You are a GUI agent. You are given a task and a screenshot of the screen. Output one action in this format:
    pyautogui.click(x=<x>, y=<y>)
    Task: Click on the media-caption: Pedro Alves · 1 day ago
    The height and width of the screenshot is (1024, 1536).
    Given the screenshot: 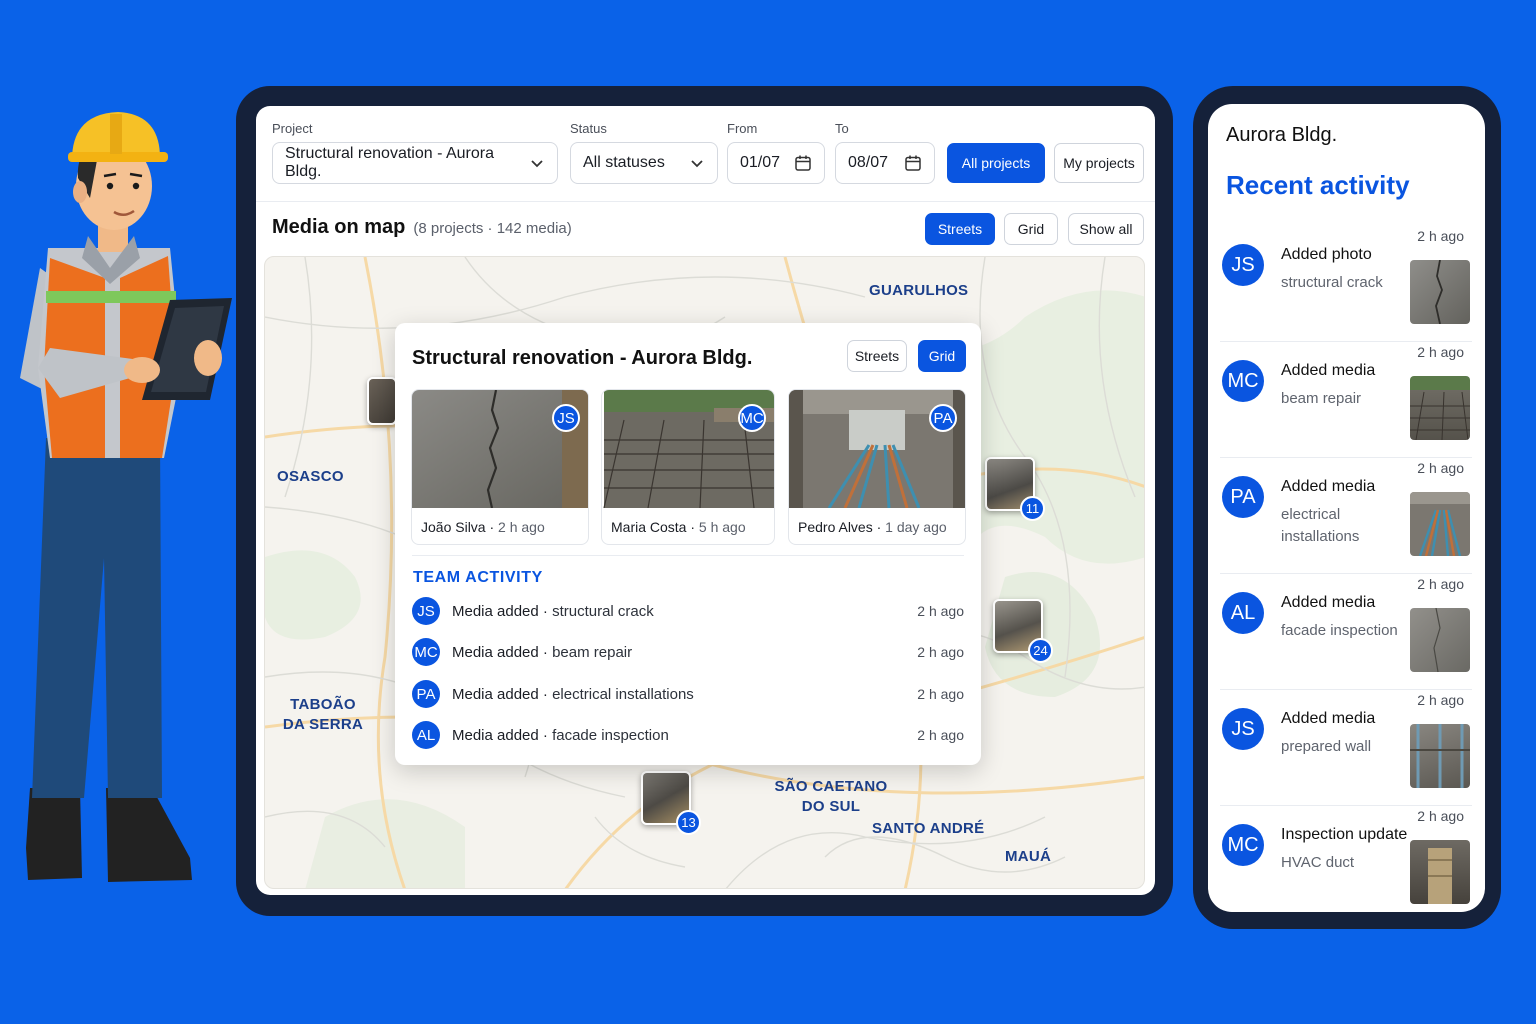 What is the action you would take?
    pyautogui.click(x=872, y=527)
    